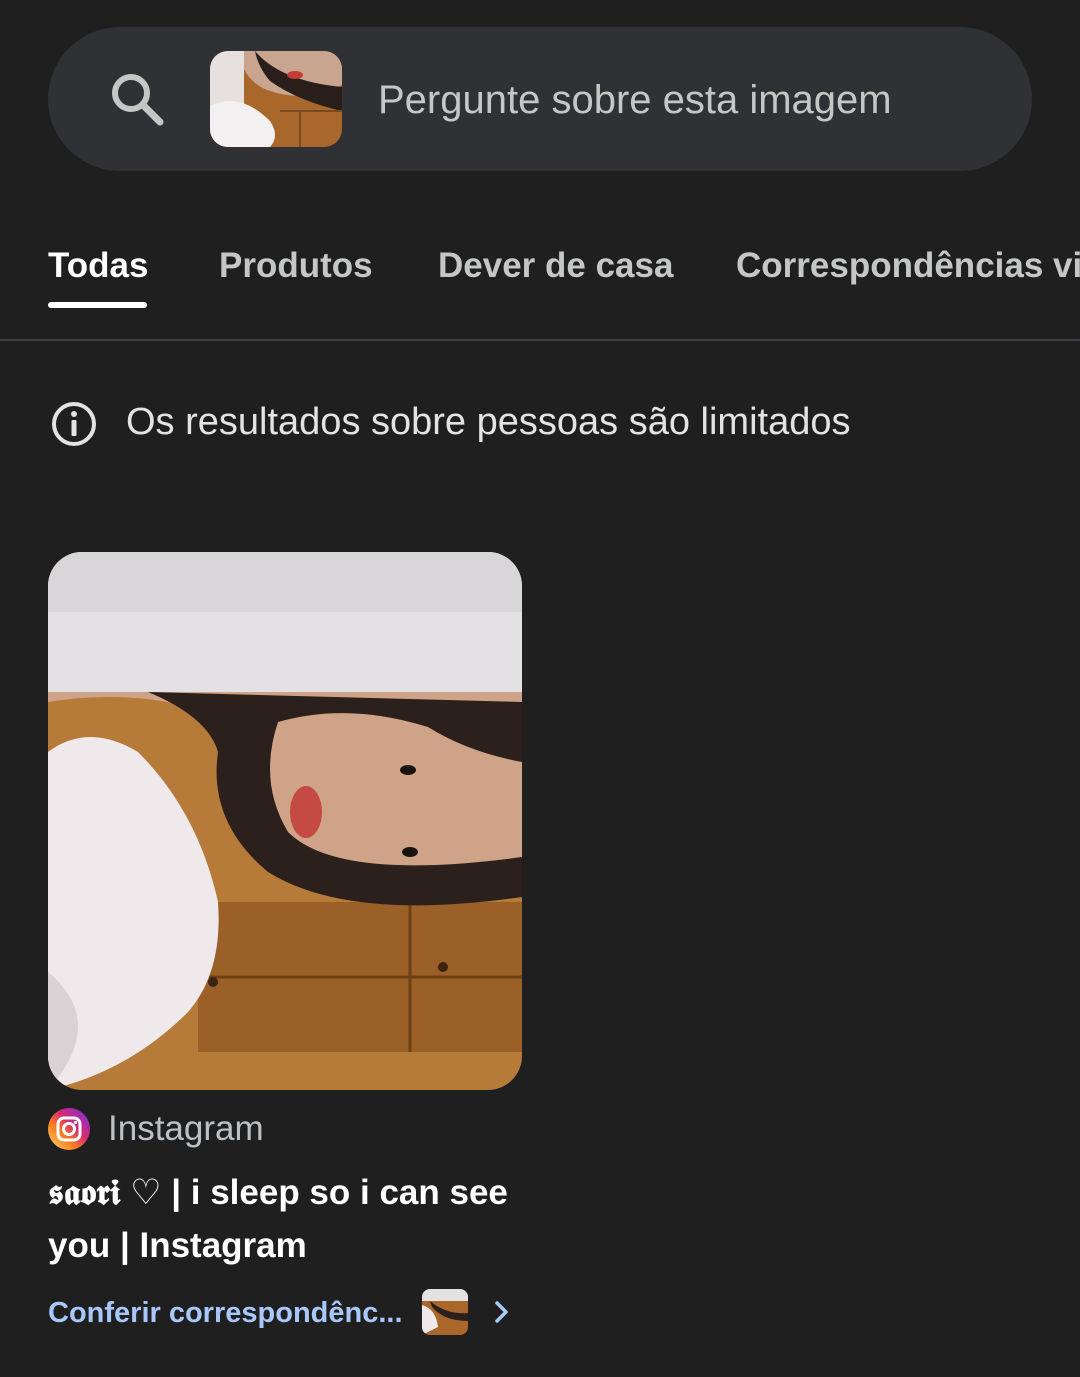 The image size is (1080, 1377). Describe the element at coordinates (635, 100) in the screenshot. I see `search-input: Pergunte sobre esta imagem` at that location.